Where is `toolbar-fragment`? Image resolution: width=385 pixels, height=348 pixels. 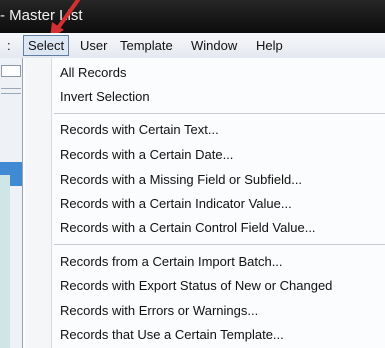 toolbar-fragment is located at coordinates (11, 71).